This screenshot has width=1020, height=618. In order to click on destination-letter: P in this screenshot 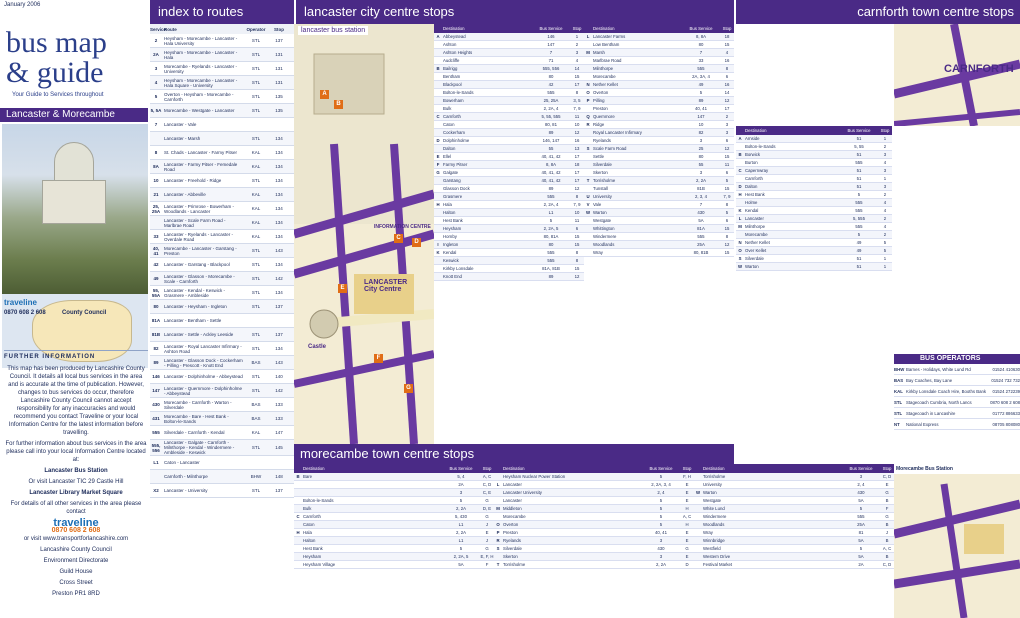, I will do `click(588, 100)`.